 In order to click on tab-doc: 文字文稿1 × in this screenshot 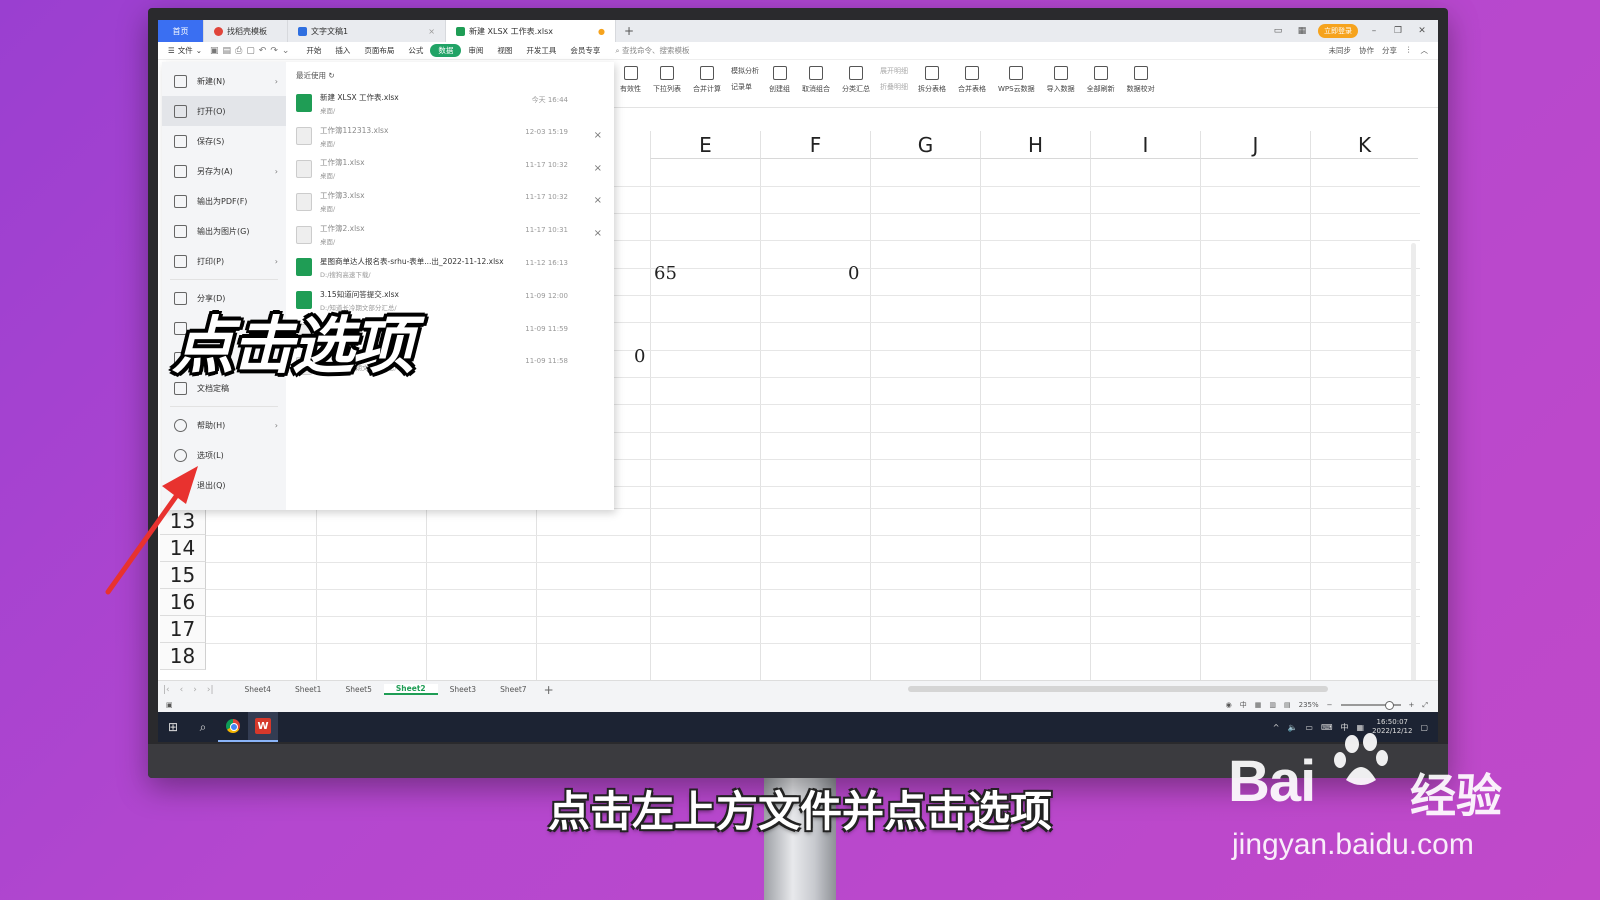, I will do `click(367, 31)`.